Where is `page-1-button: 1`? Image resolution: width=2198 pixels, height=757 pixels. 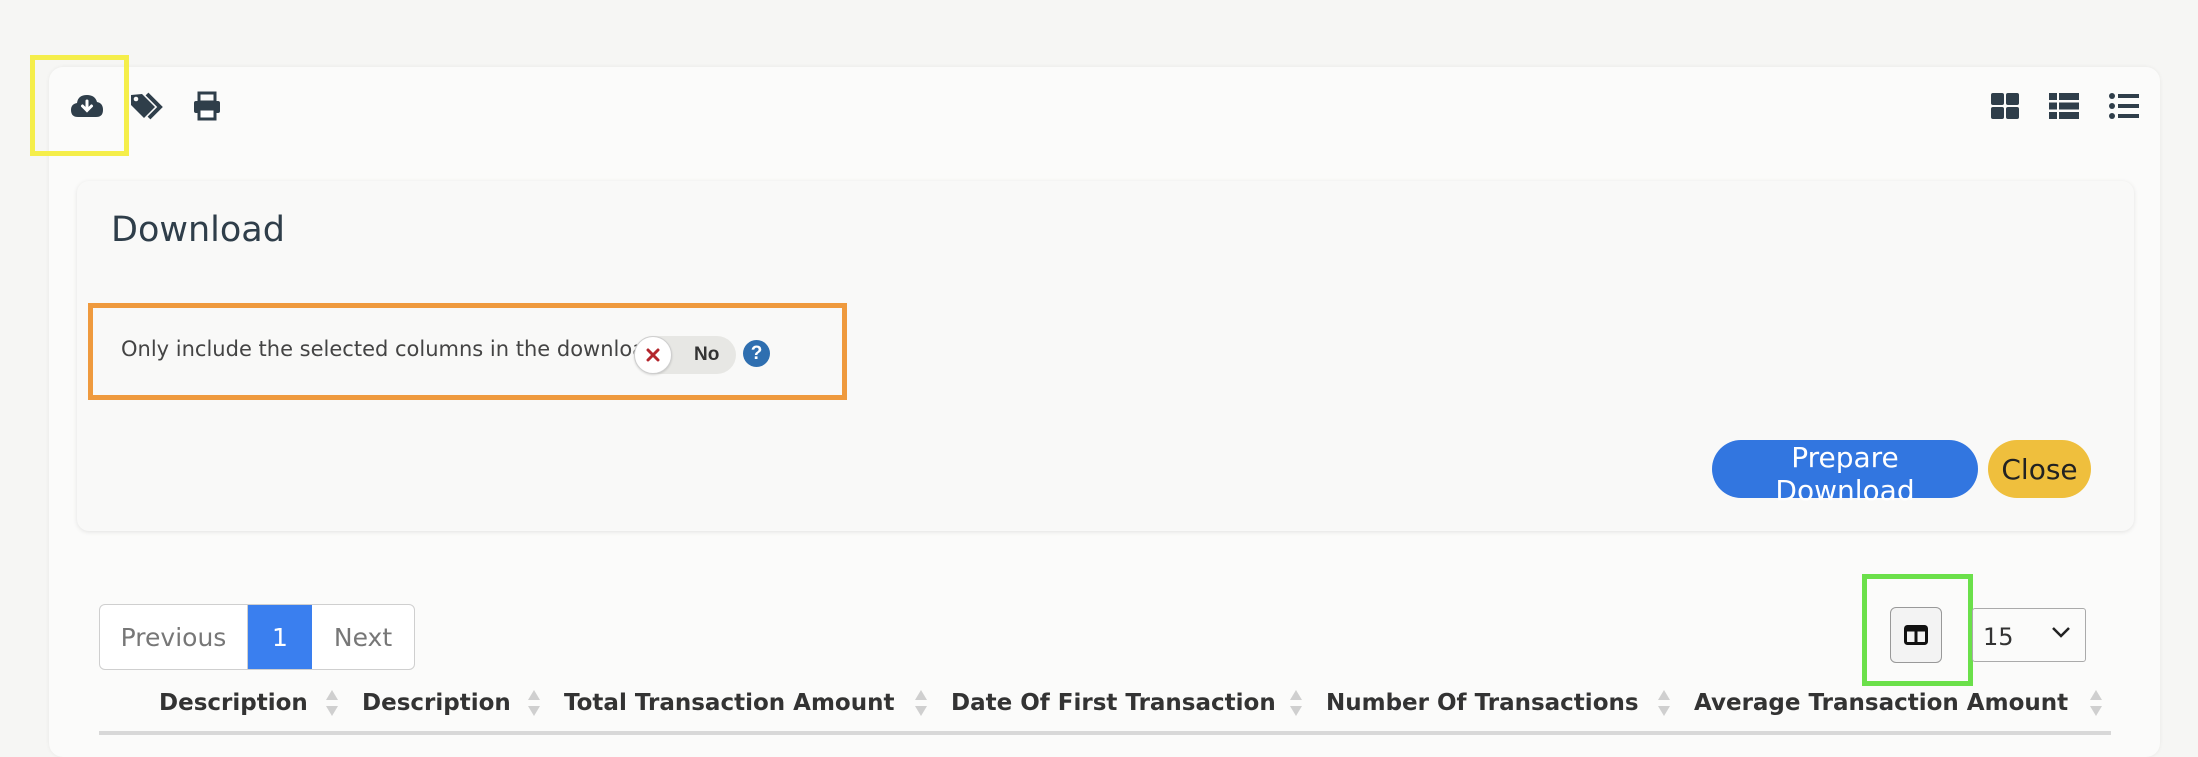 page-1-button: 1 is located at coordinates (280, 637).